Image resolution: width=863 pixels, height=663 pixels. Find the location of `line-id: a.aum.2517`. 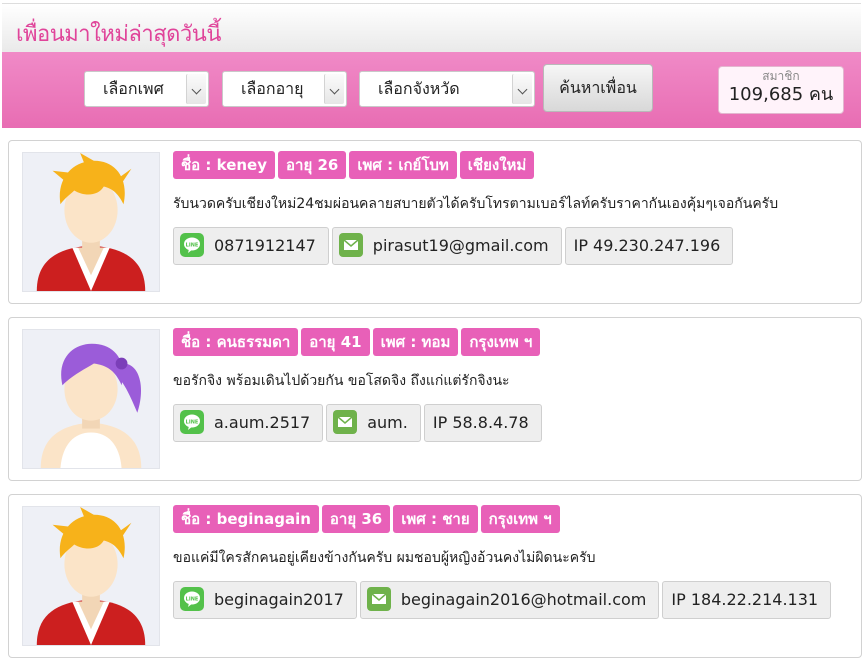

line-id: a.aum.2517 is located at coordinates (262, 422).